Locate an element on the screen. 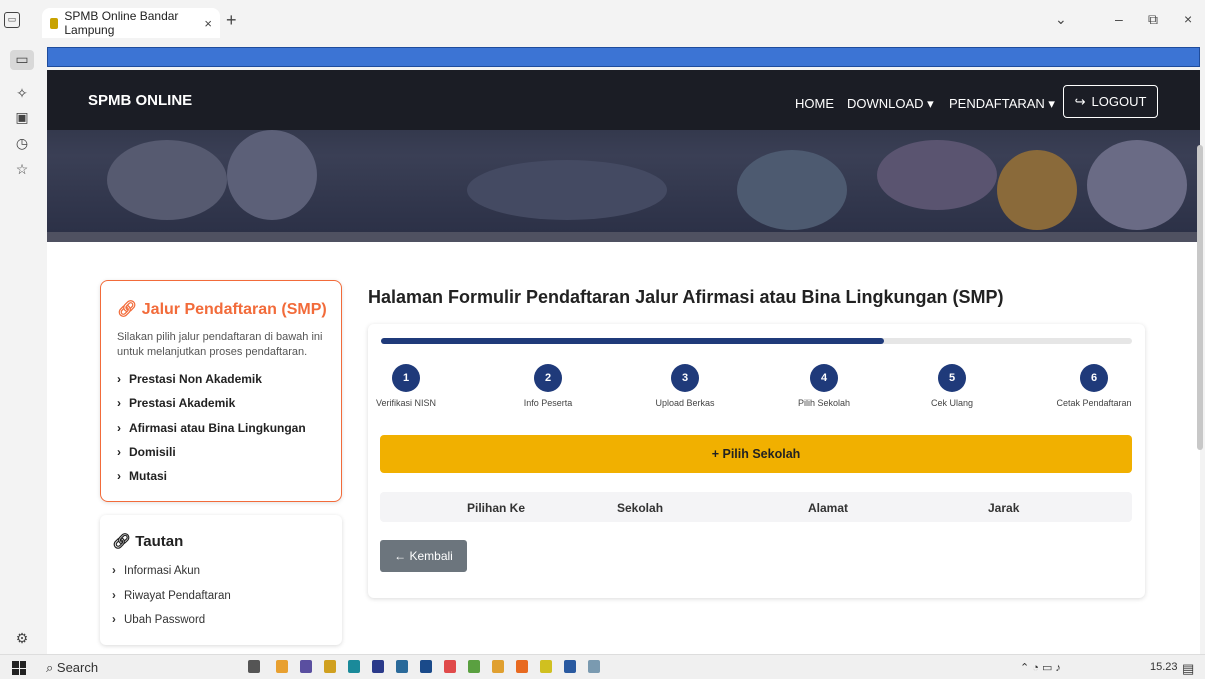 Image resolution: width=1205 pixels, height=679 pixels. step-2: 2 Info Peserta is located at coordinates (548, 386).